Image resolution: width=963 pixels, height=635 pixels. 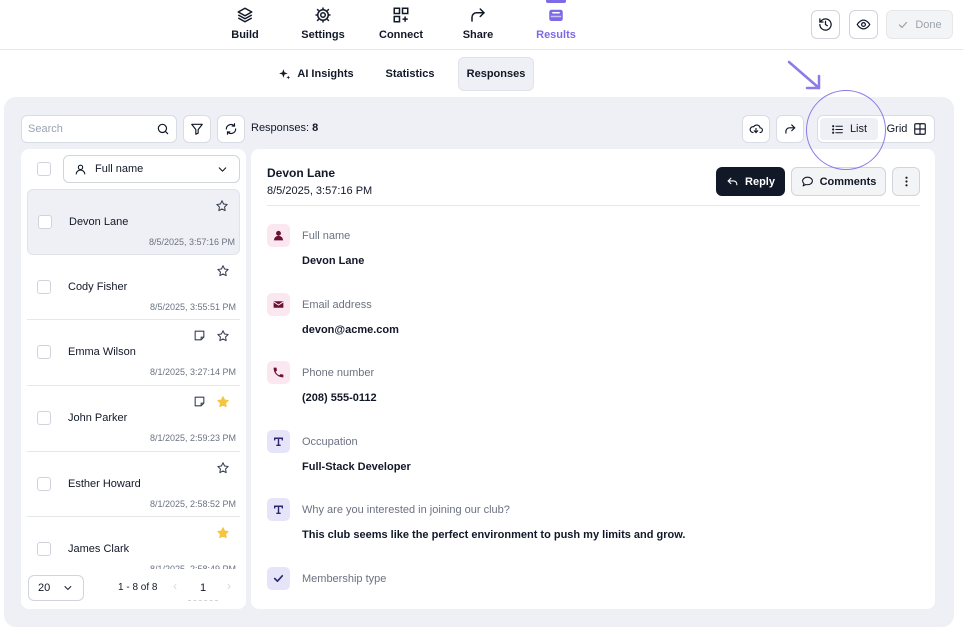 I want to click on search-input, so click(x=92, y=129).